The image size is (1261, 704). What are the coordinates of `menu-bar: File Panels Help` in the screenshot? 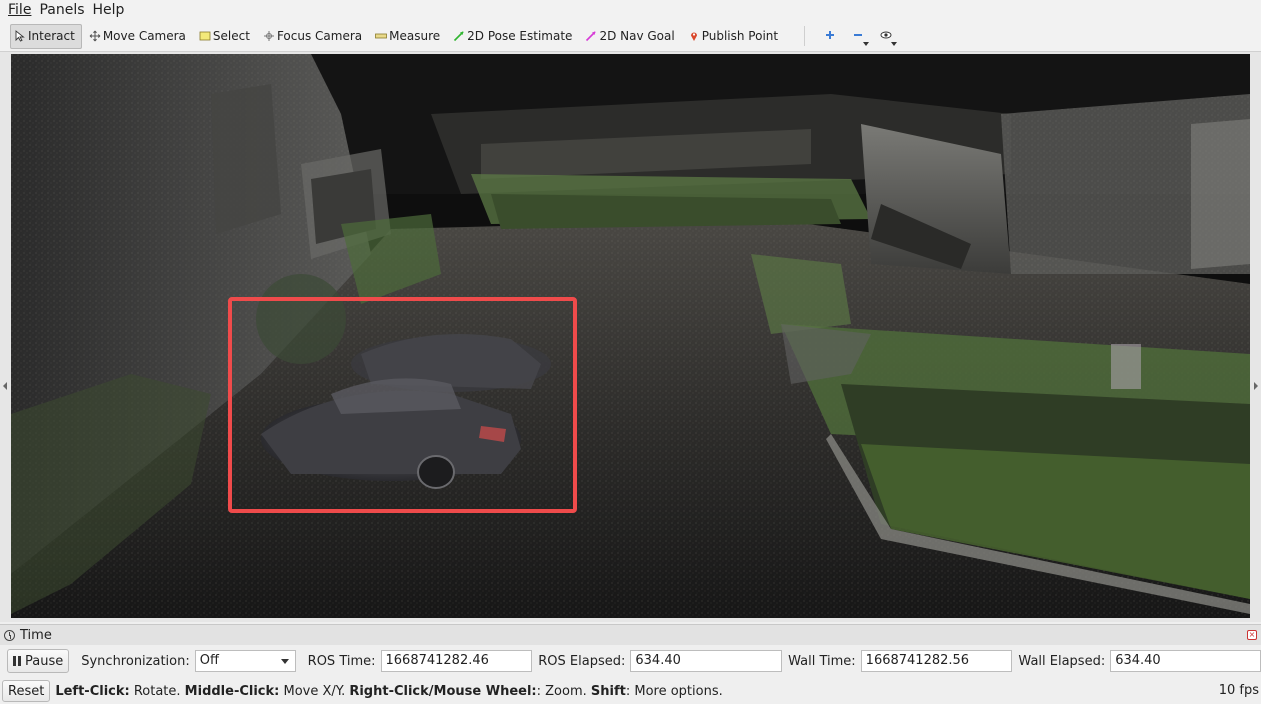 It's located at (630, 10).